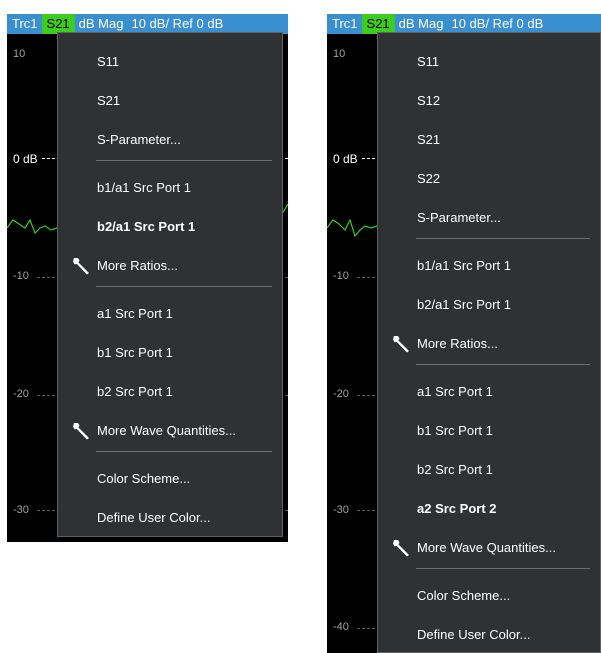 This screenshot has width=601, height=653. I want to click on menu-item-s12: S12, so click(489, 100).